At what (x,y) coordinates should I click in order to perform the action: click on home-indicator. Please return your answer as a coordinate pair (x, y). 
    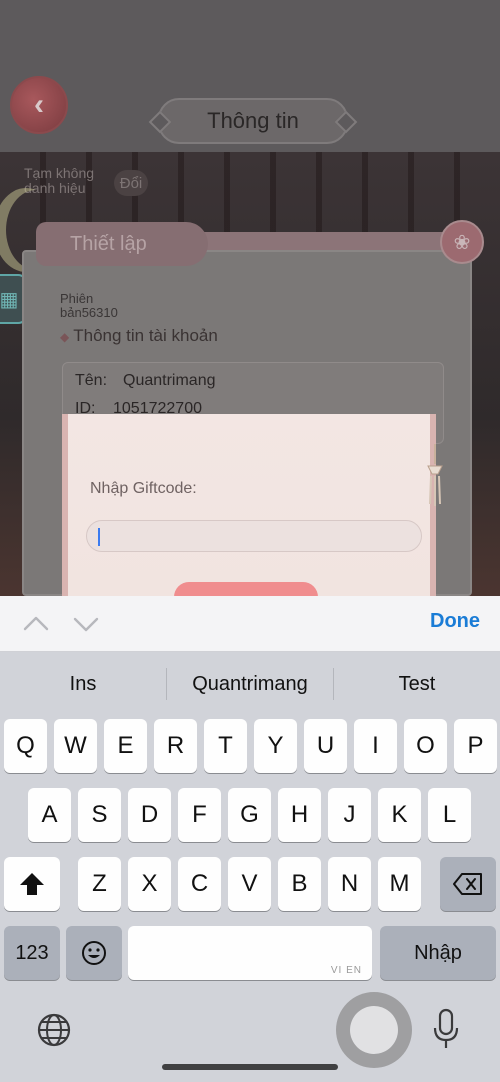
    Looking at the image, I should click on (250, 1067).